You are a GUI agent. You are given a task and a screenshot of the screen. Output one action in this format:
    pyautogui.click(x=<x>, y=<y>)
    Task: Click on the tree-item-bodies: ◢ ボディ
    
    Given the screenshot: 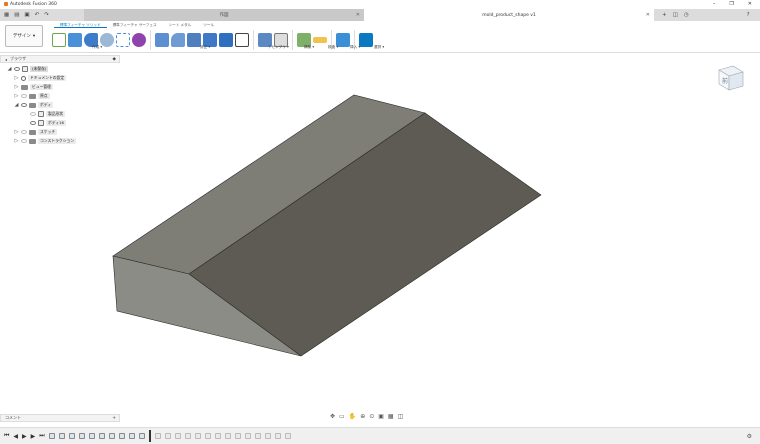 What is the action you would take?
    pyautogui.click(x=34, y=105)
    